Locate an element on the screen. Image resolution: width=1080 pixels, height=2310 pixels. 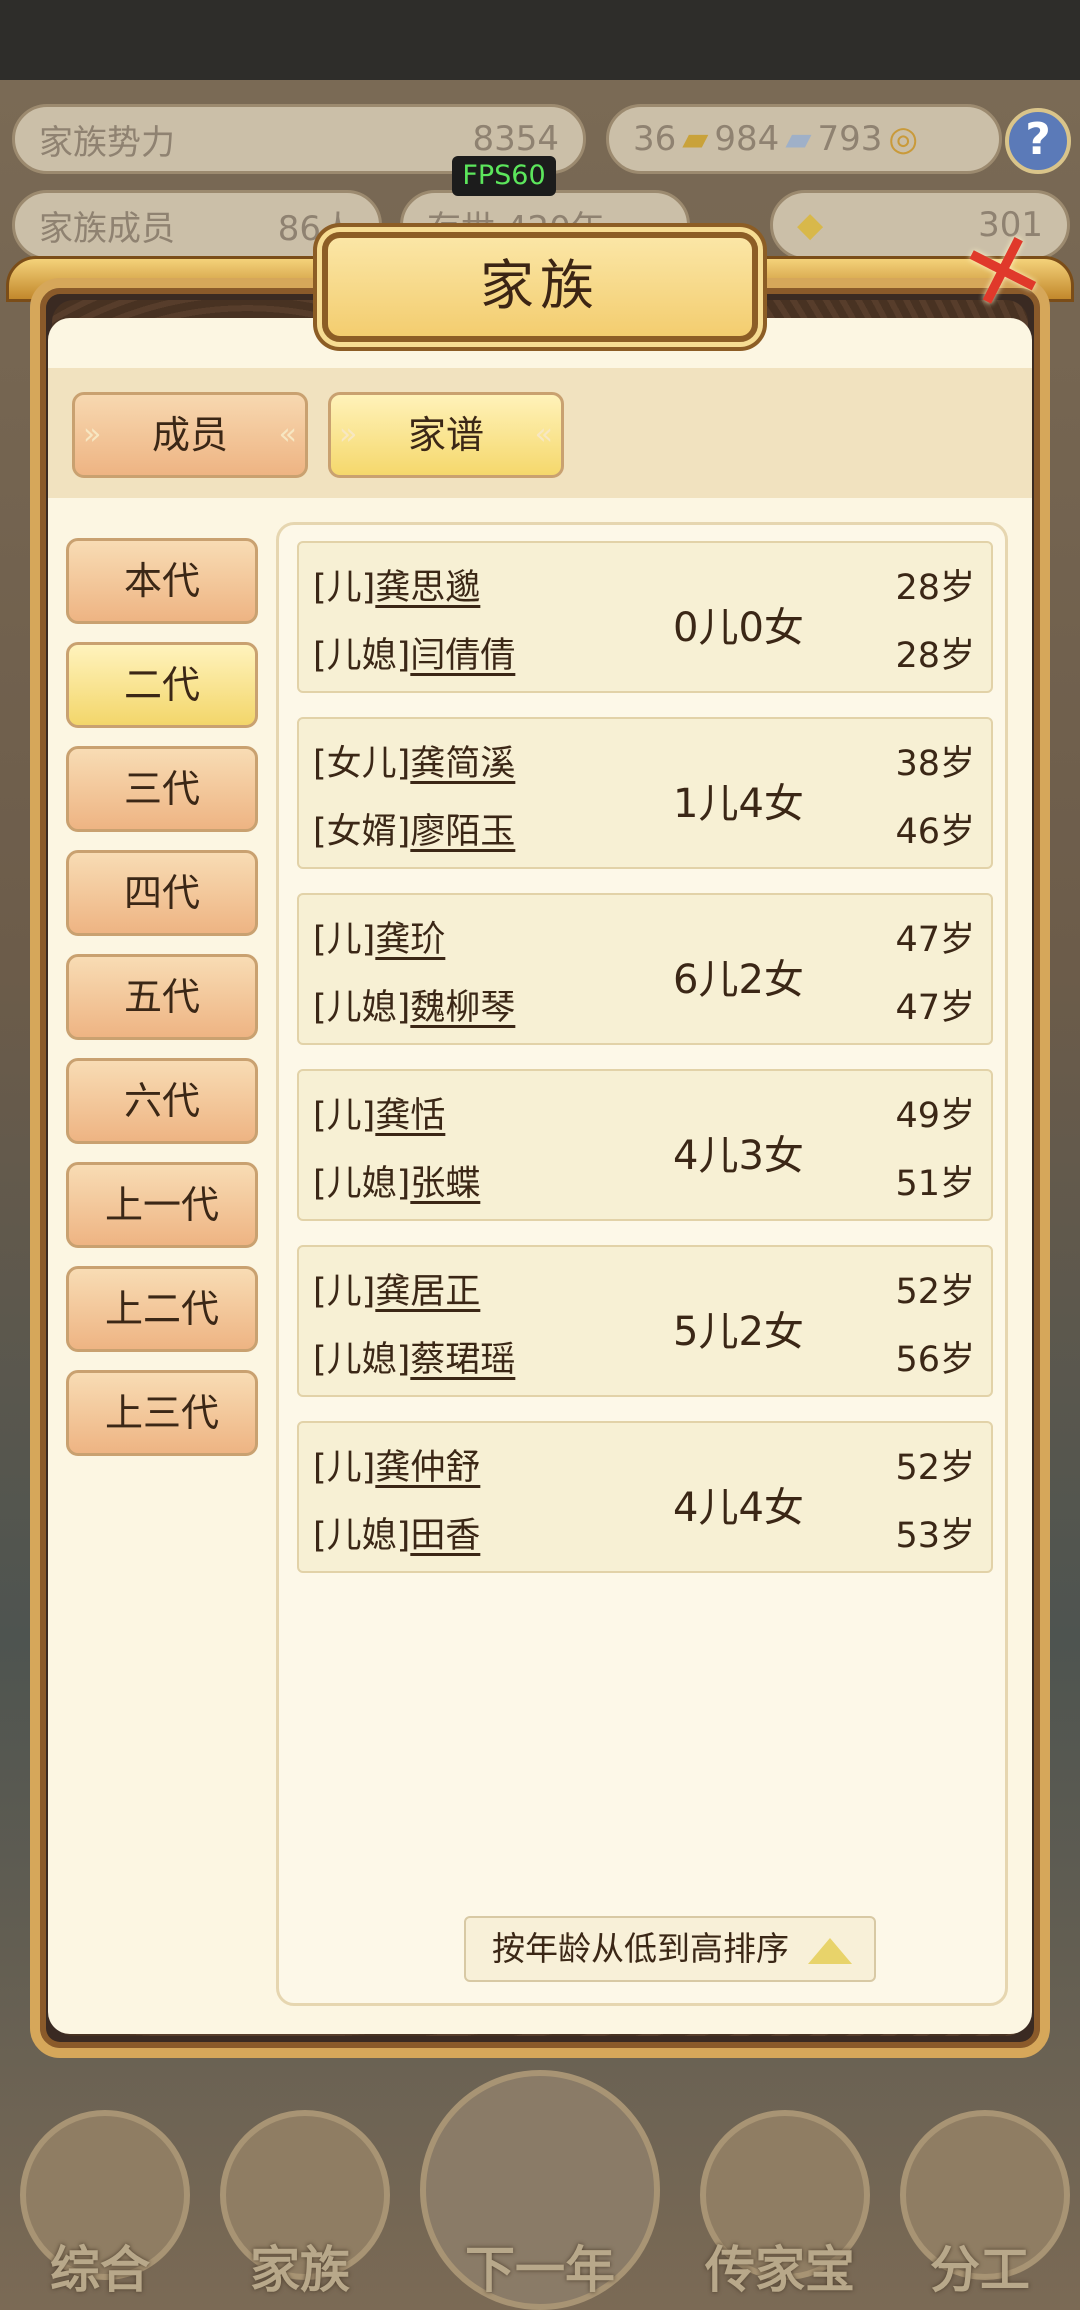
relation-label: [女儿] is located at coordinates (362, 764).